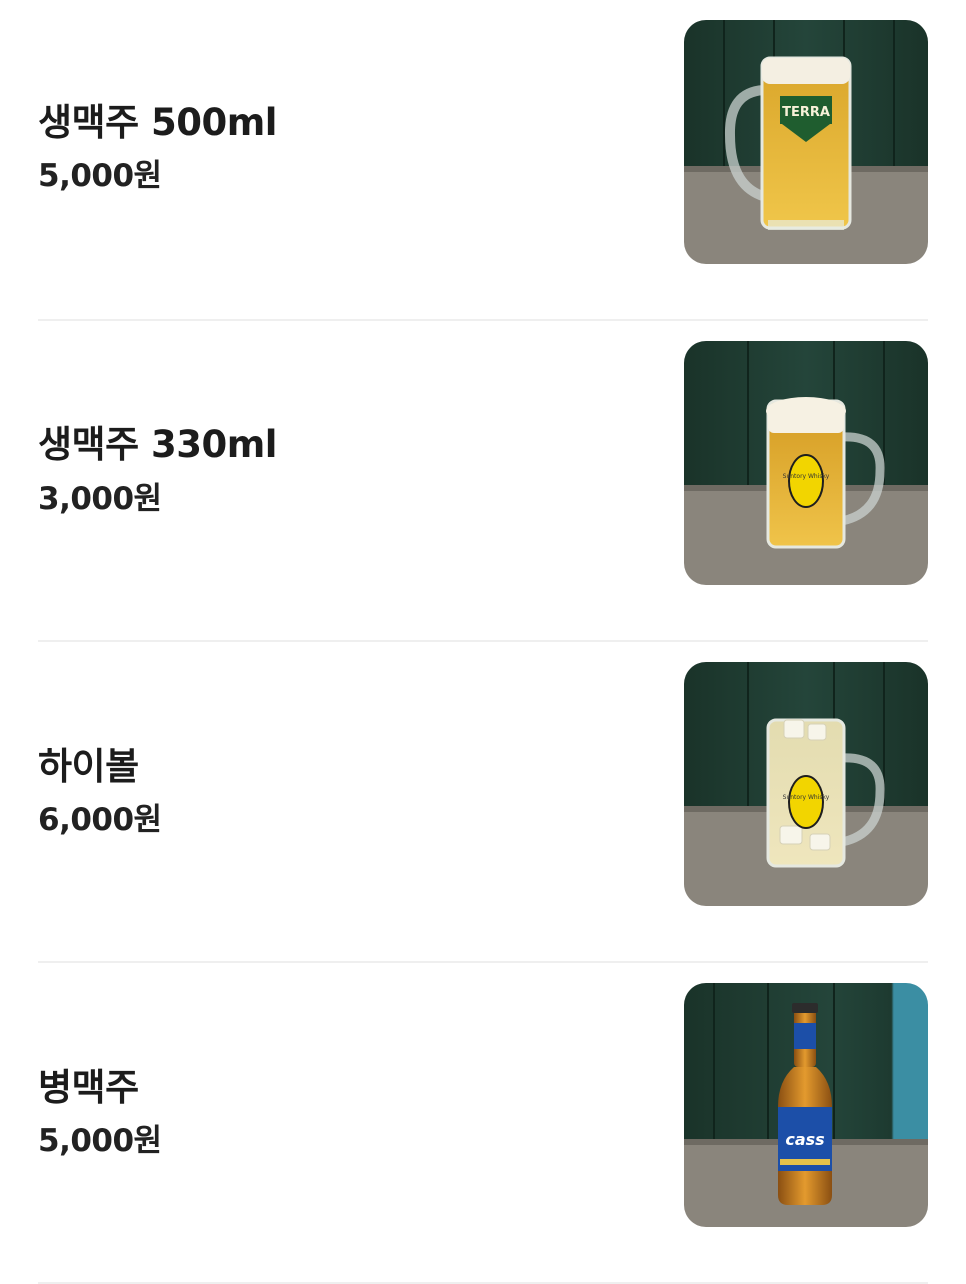 The image size is (966, 1284). I want to click on menu-item-name: 병맥주, so click(88, 1087).